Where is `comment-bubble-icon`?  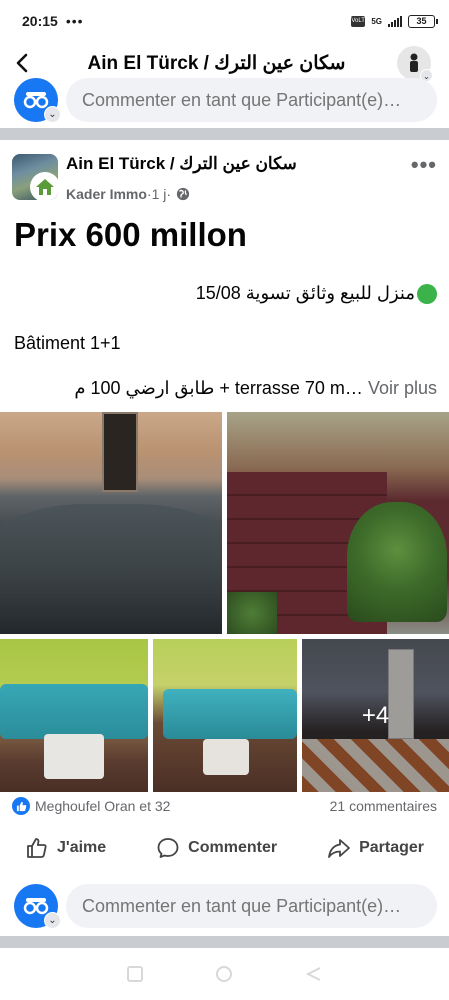
comment-bubble-icon is located at coordinates (168, 848).